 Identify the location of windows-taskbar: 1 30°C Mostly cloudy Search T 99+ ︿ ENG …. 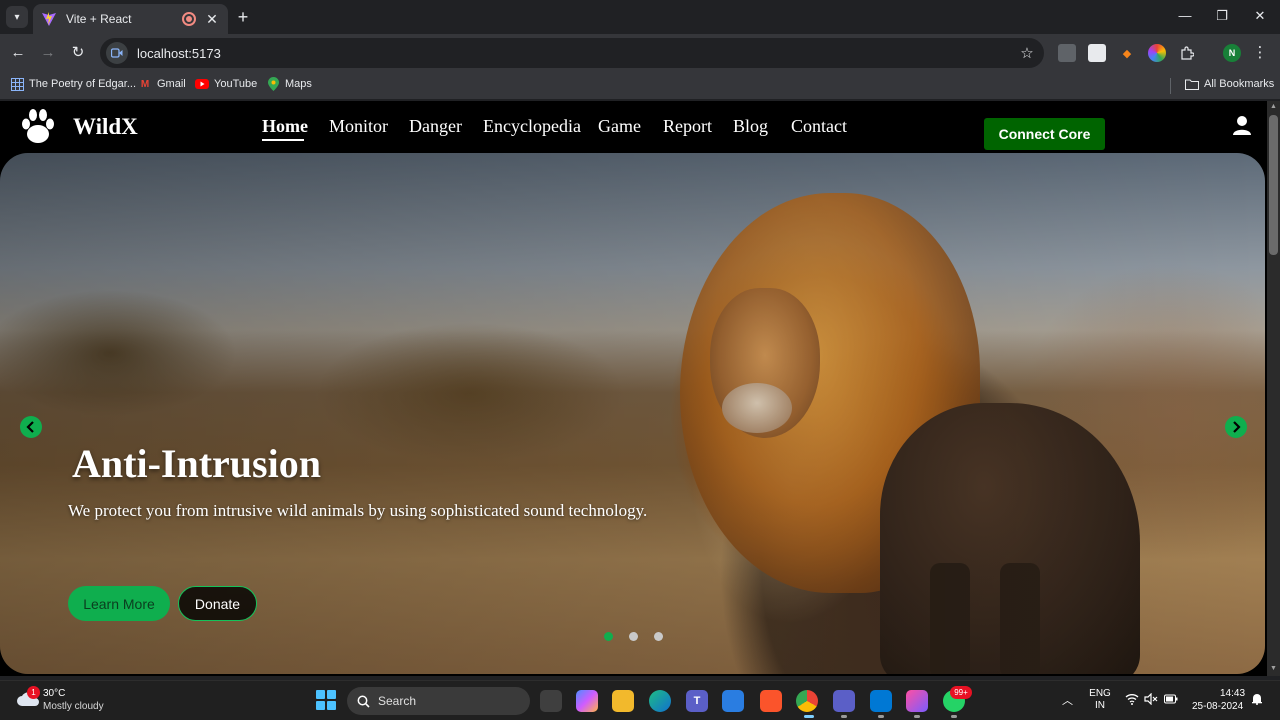
(640, 700).